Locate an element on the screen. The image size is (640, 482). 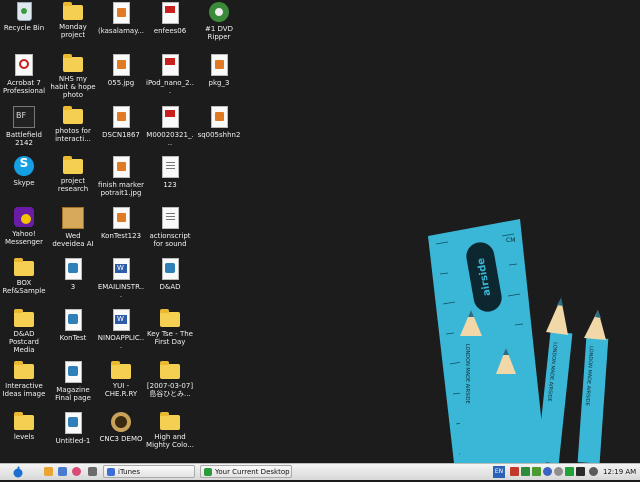
pdf-file-icon: enfees06 is located at coordinates (170, 18).